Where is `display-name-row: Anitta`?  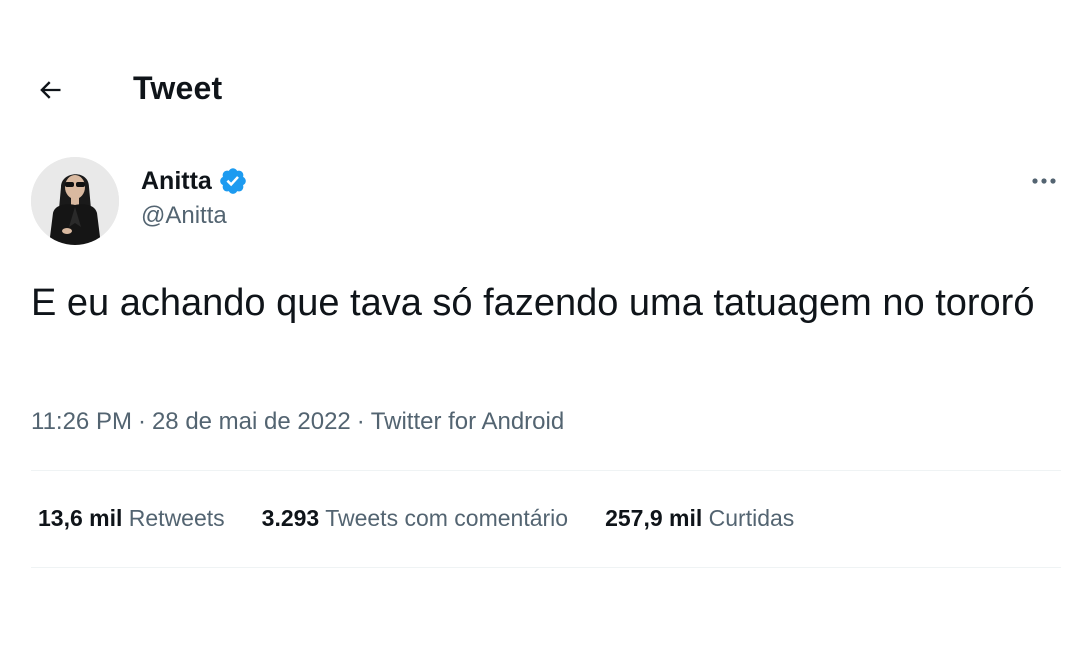 display-name-row: Anitta is located at coordinates (194, 181).